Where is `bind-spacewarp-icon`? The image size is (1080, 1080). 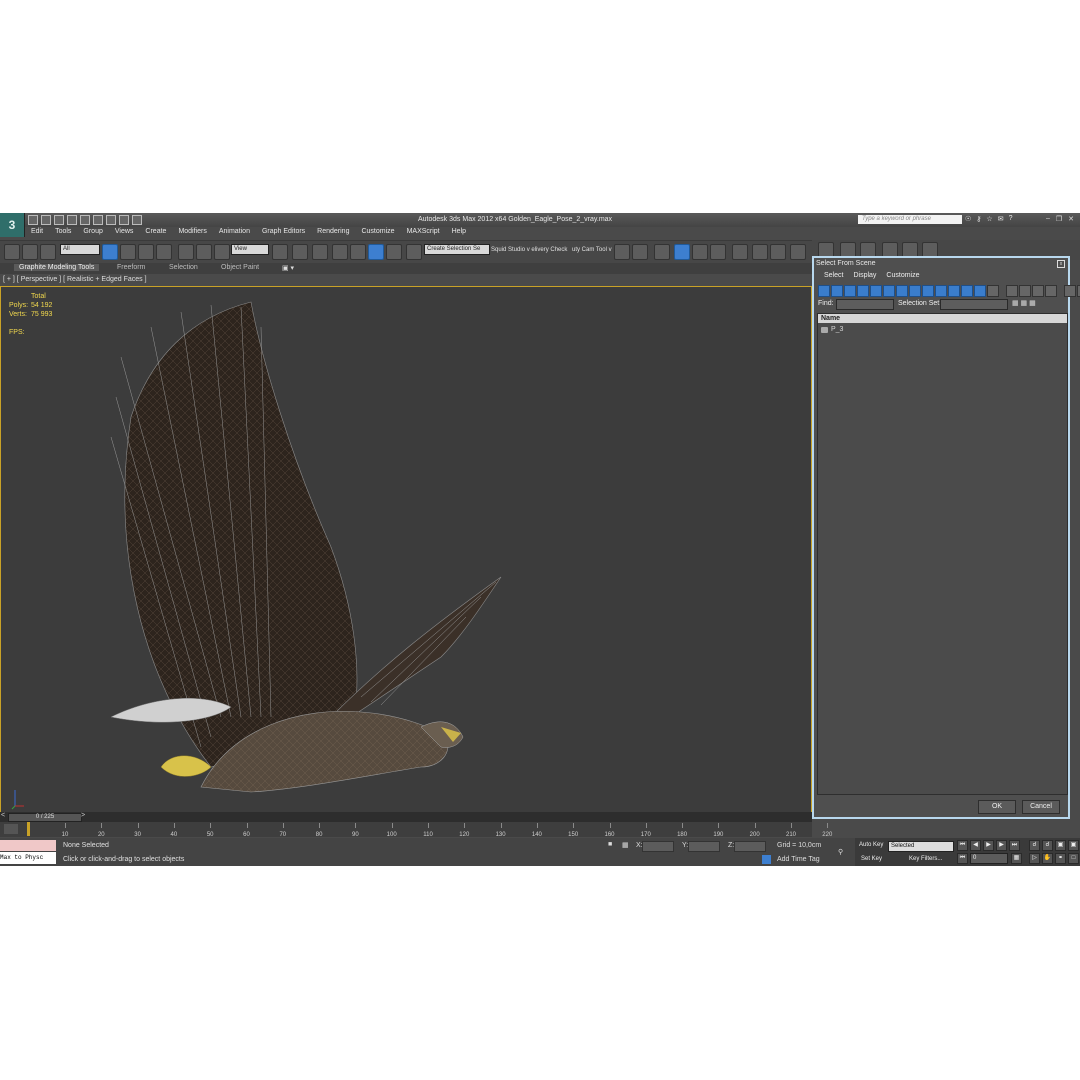 bind-spacewarp-icon is located at coordinates (48, 252).